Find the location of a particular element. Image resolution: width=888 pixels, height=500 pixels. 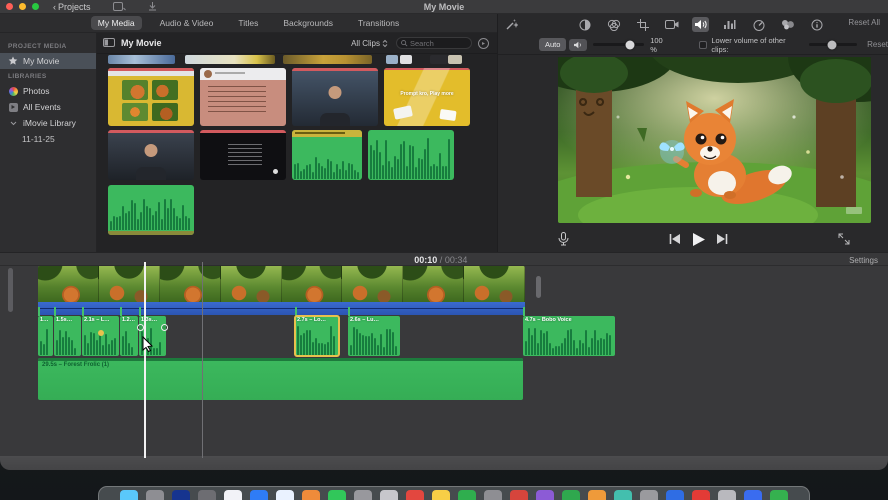

minimize-window-button is located at coordinates (22, 6).